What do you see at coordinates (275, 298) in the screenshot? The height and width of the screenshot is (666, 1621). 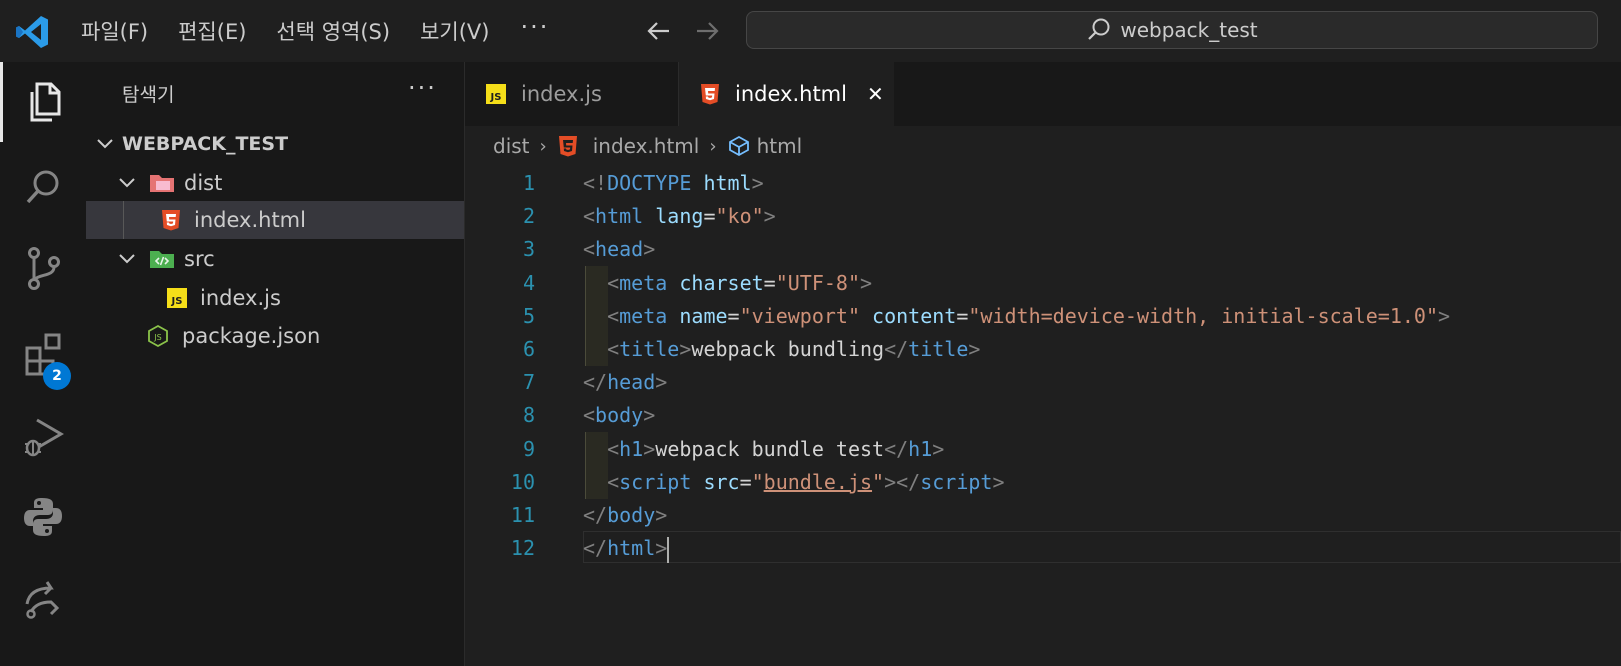 I see `tree-item-index-js: JS index.js` at bounding box center [275, 298].